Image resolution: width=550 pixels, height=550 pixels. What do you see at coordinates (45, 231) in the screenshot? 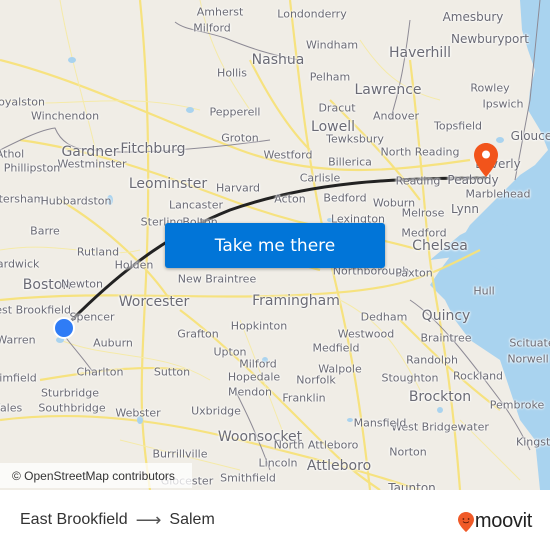
I see `place-label: Barre` at bounding box center [45, 231].